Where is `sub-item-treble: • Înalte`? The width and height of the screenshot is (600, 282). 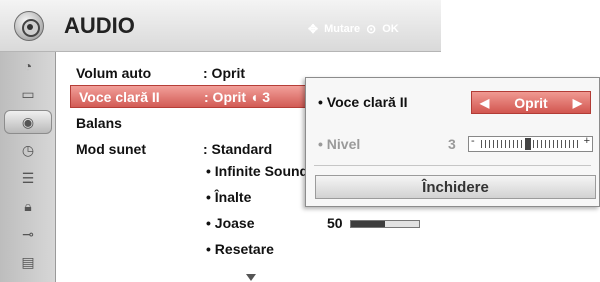 sub-item-treble: • Înalte is located at coordinates (228, 197).